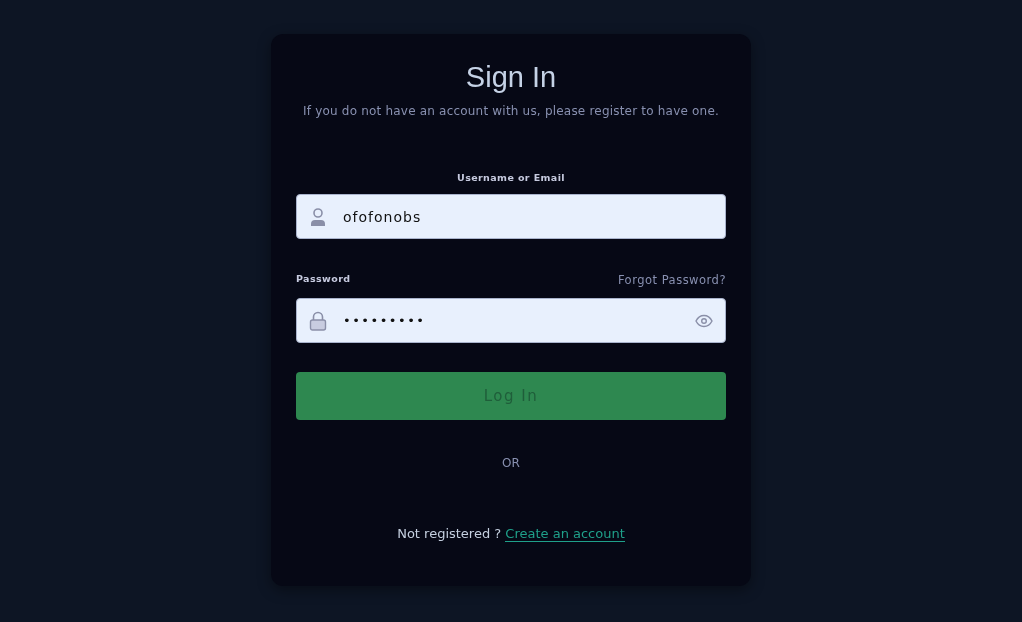  I want to click on separator-text: OR, so click(511, 463).